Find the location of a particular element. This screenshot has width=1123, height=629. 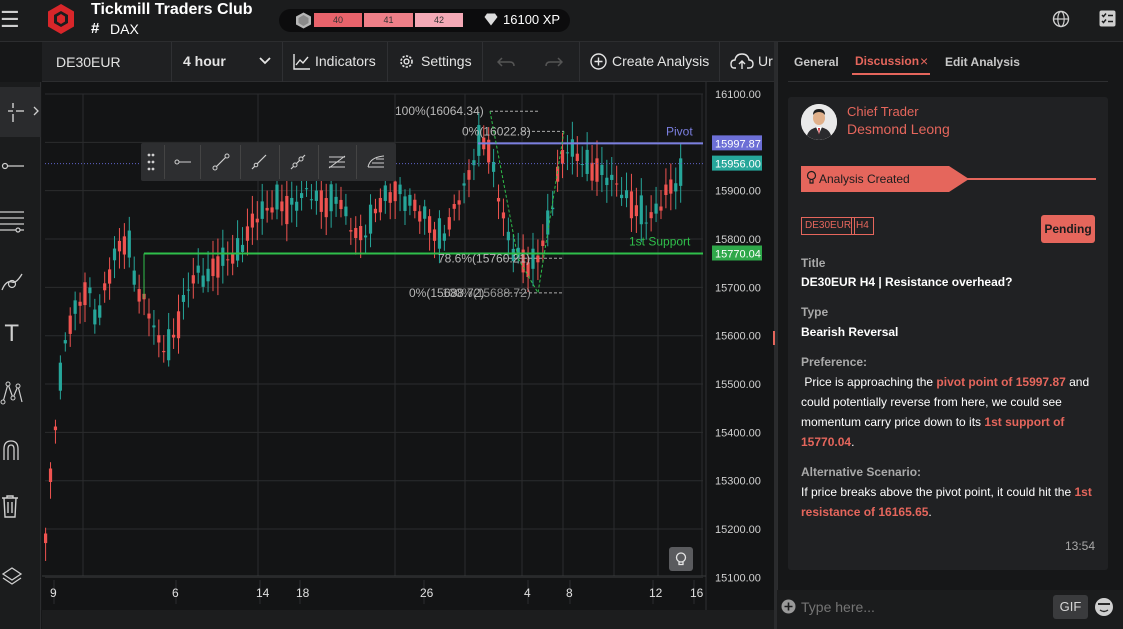

tab-discussion: Discussion is located at coordinates (887, 61).